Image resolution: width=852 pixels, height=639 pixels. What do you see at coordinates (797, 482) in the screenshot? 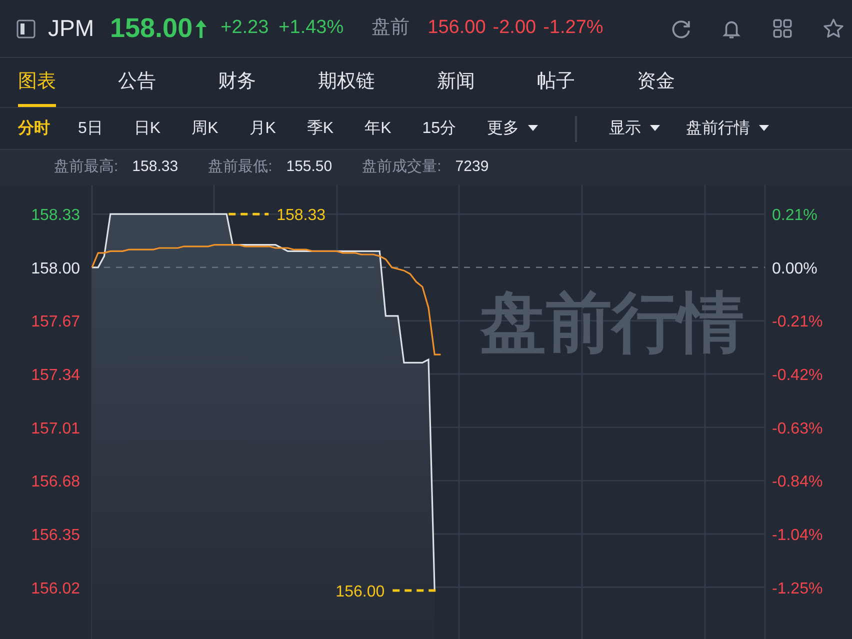
I see `percent-axis-label: -0.84%` at bounding box center [797, 482].